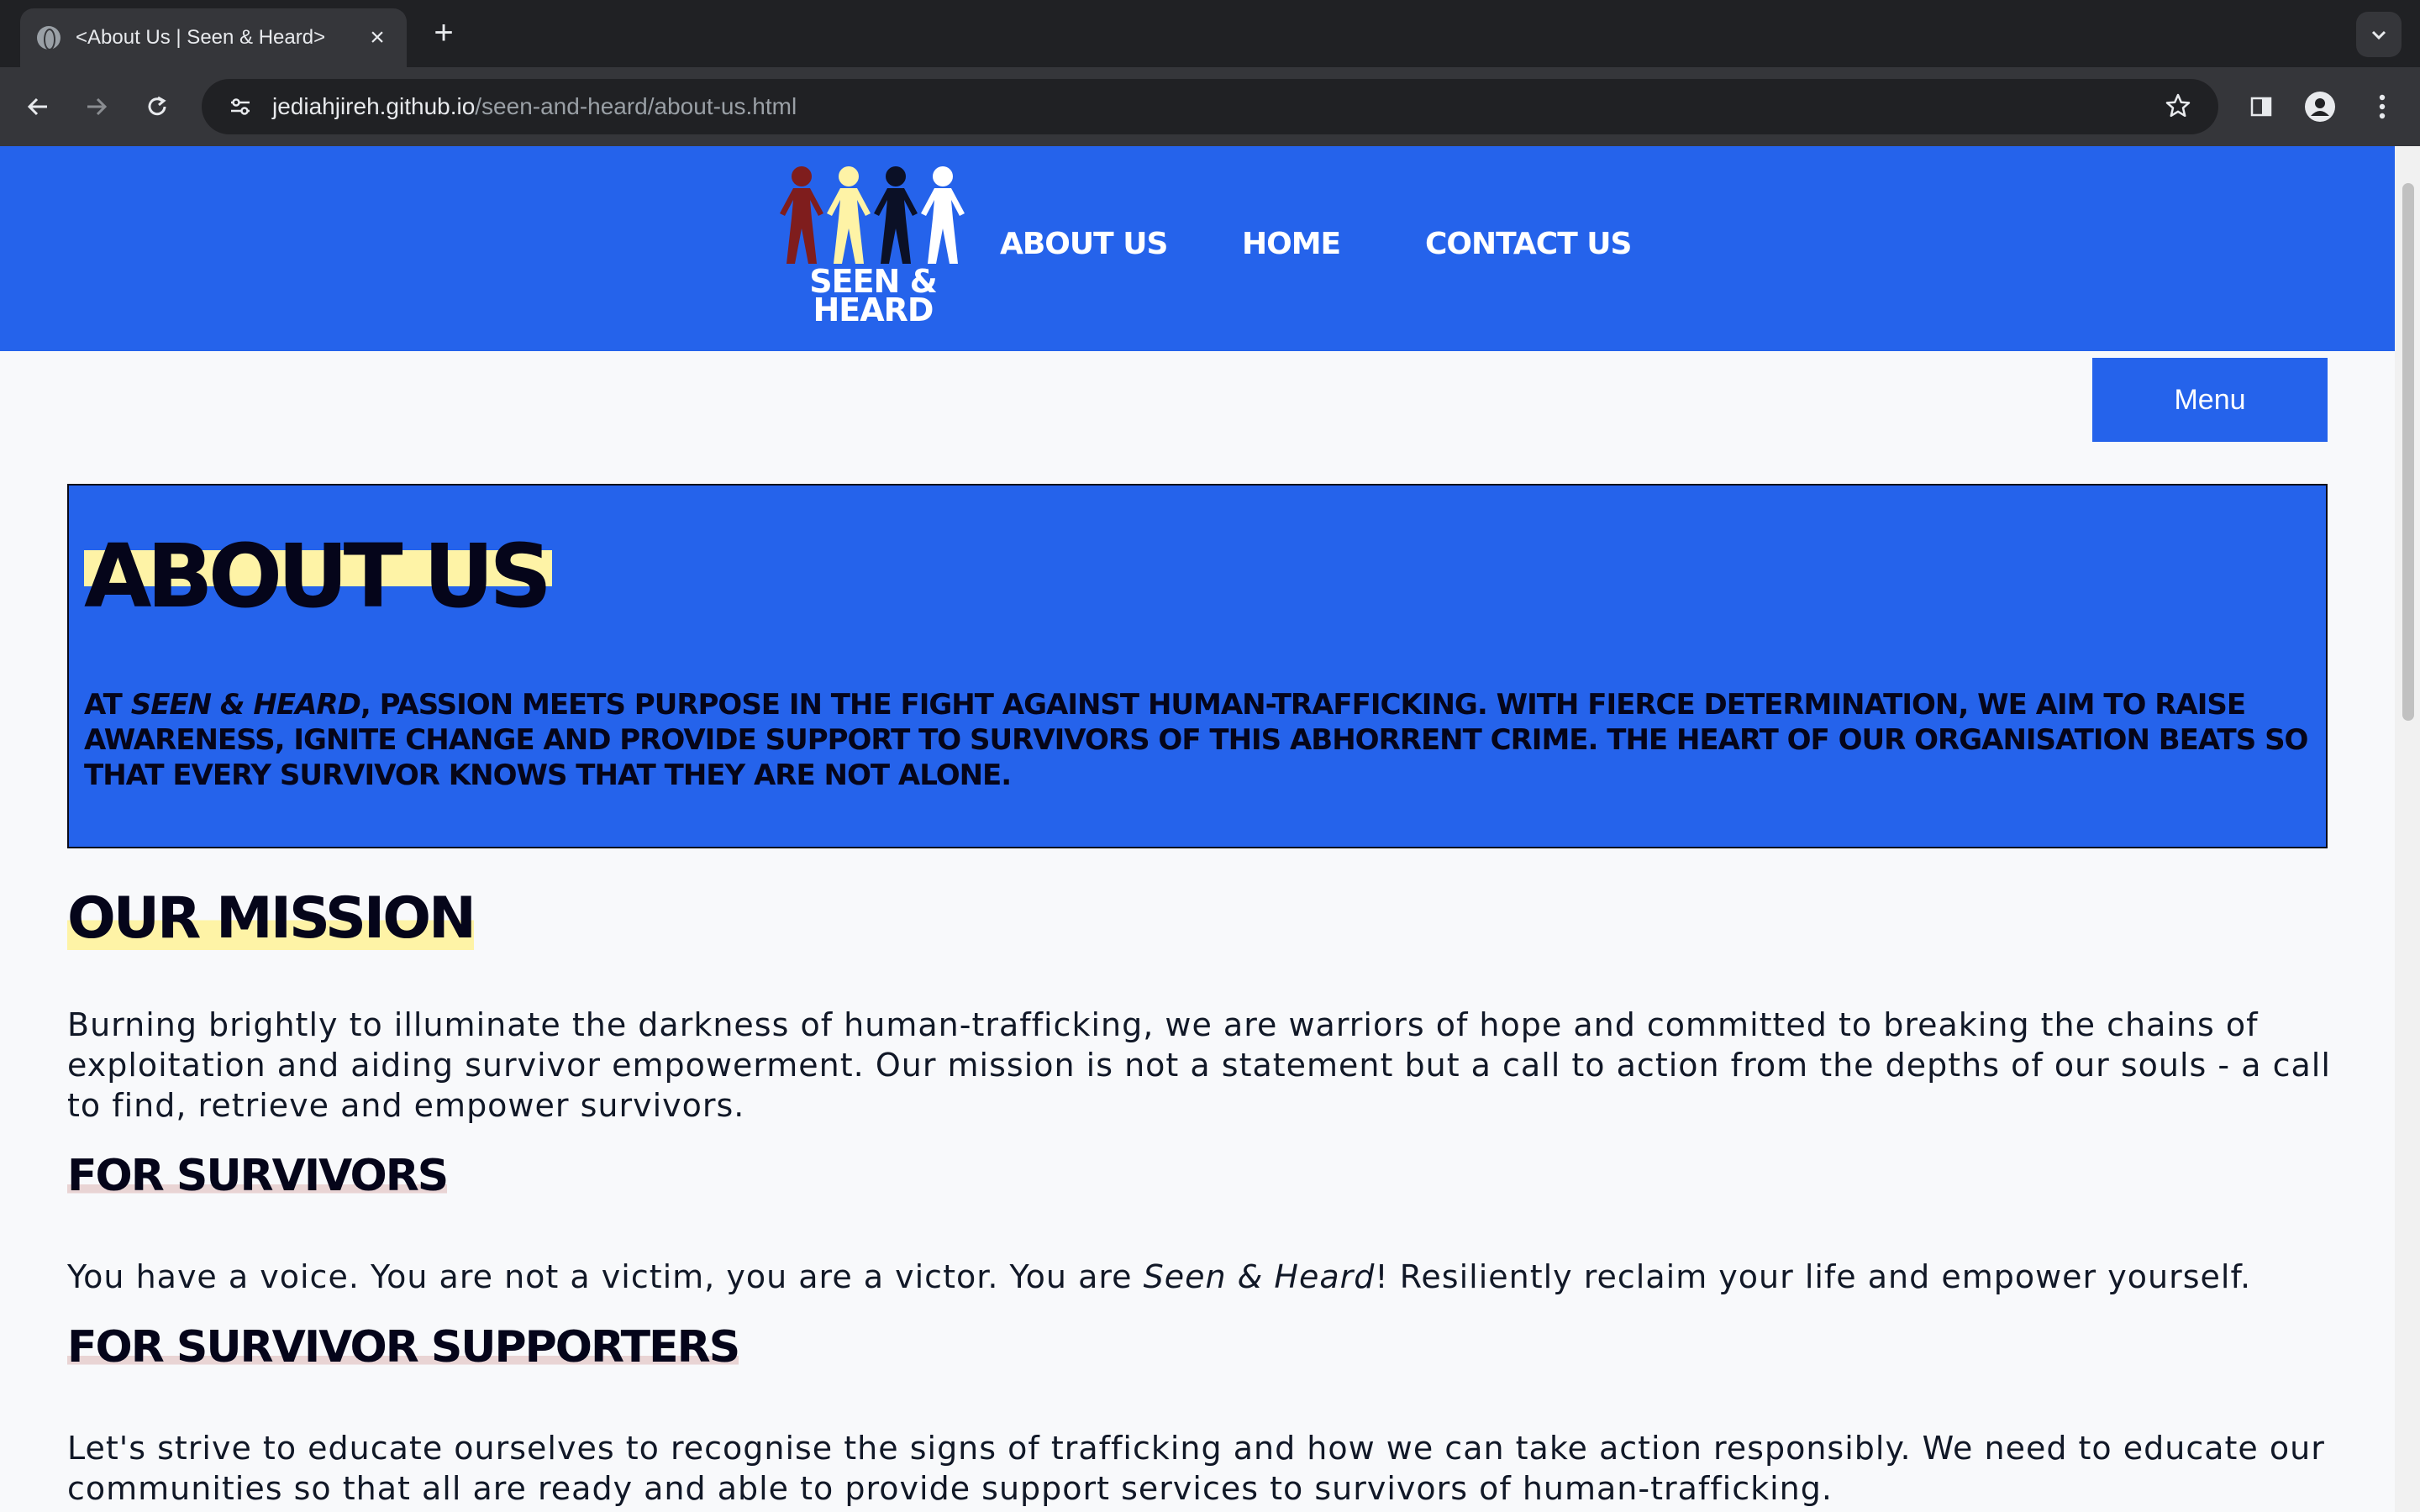 The width and height of the screenshot is (2420, 1512). What do you see at coordinates (443, 33) in the screenshot?
I see `new-tab-icon: +` at bounding box center [443, 33].